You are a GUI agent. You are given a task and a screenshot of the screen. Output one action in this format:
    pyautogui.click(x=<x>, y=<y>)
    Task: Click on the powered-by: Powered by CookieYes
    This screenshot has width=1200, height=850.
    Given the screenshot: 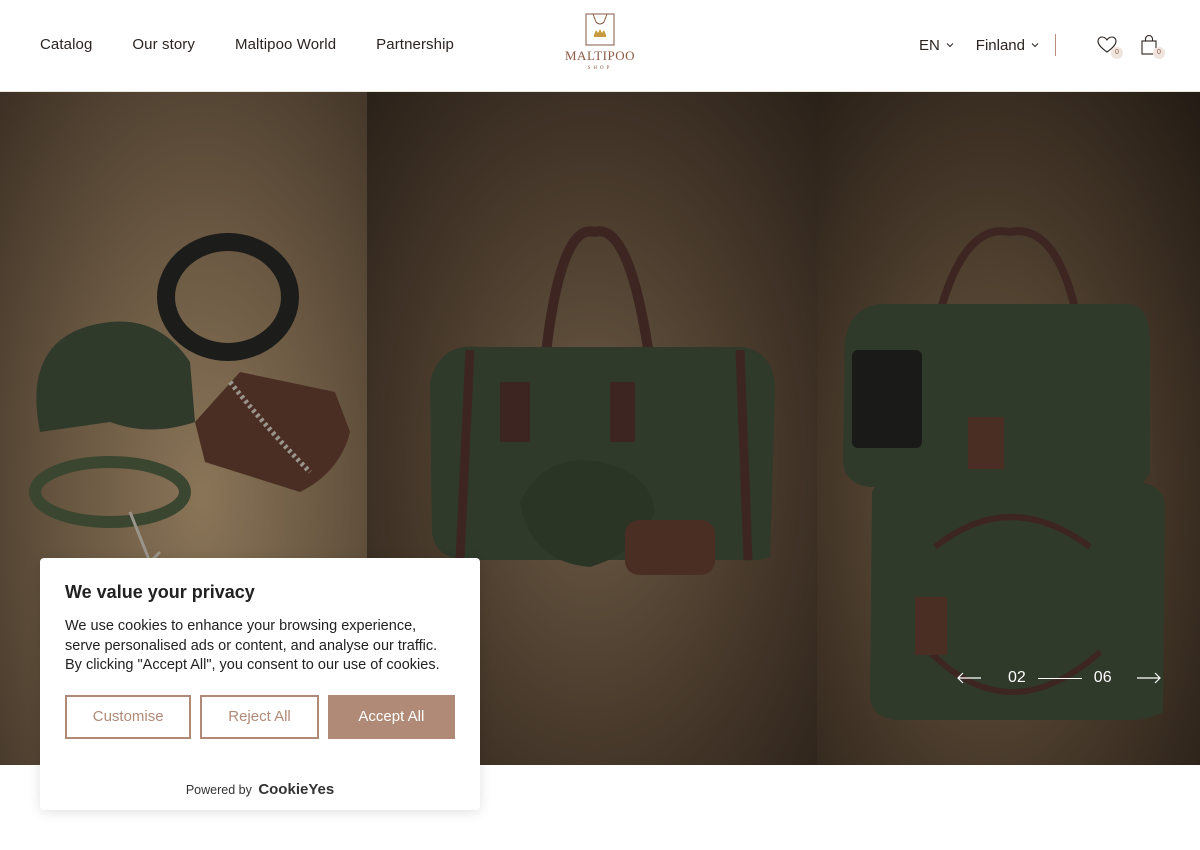 What is the action you would take?
    pyautogui.click(x=260, y=789)
    